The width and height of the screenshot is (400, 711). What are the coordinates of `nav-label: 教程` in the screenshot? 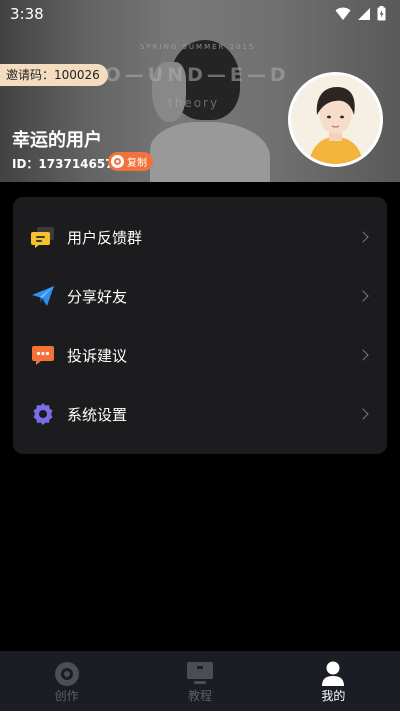 It's located at (199, 696).